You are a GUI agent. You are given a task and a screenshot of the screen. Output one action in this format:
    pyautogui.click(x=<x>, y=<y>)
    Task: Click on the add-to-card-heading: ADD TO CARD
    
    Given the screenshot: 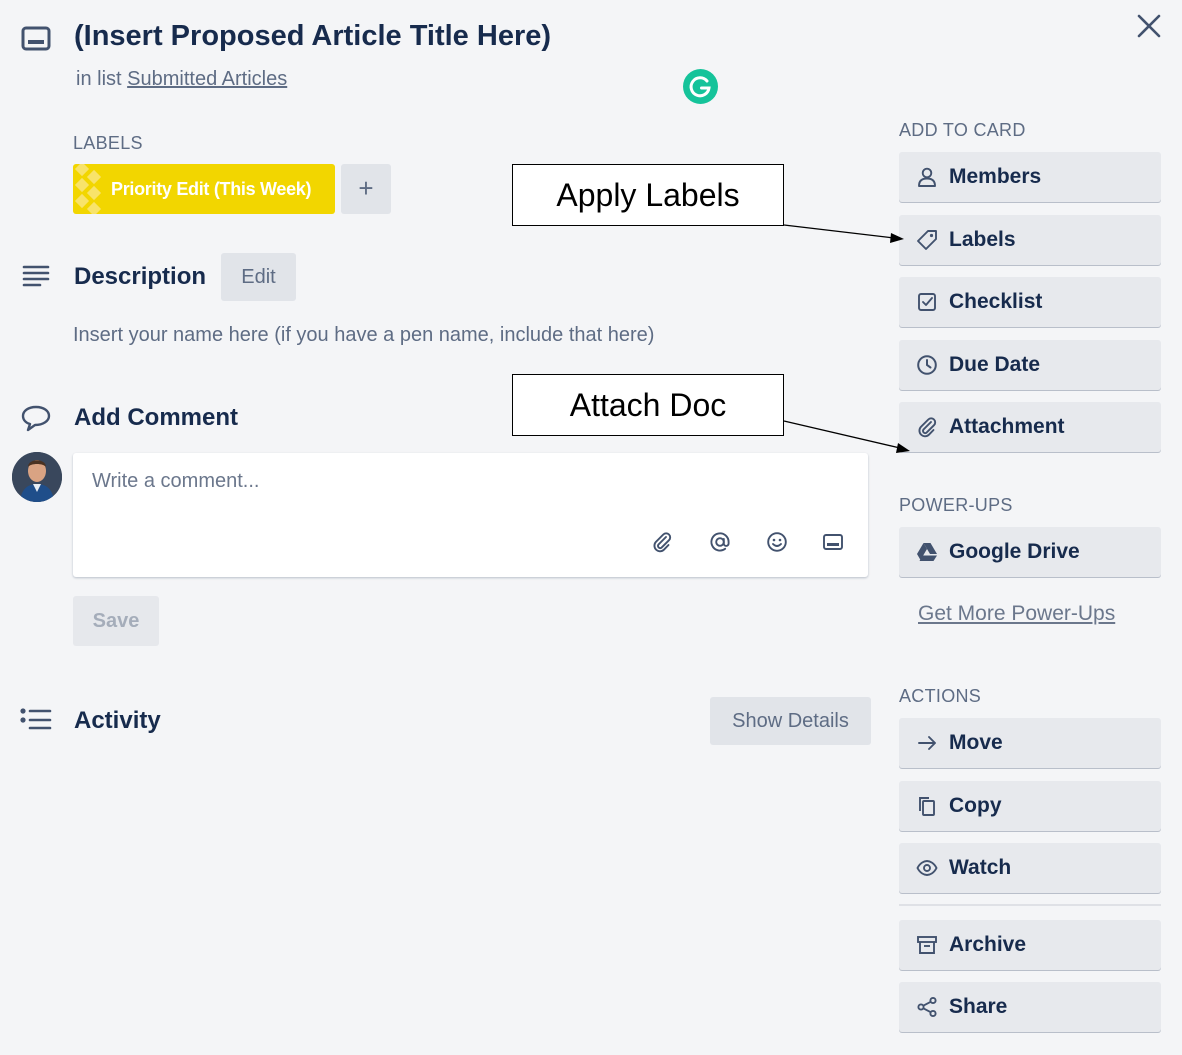 What is the action you would take?
    pyautogui.click(x=962, y=130)
    